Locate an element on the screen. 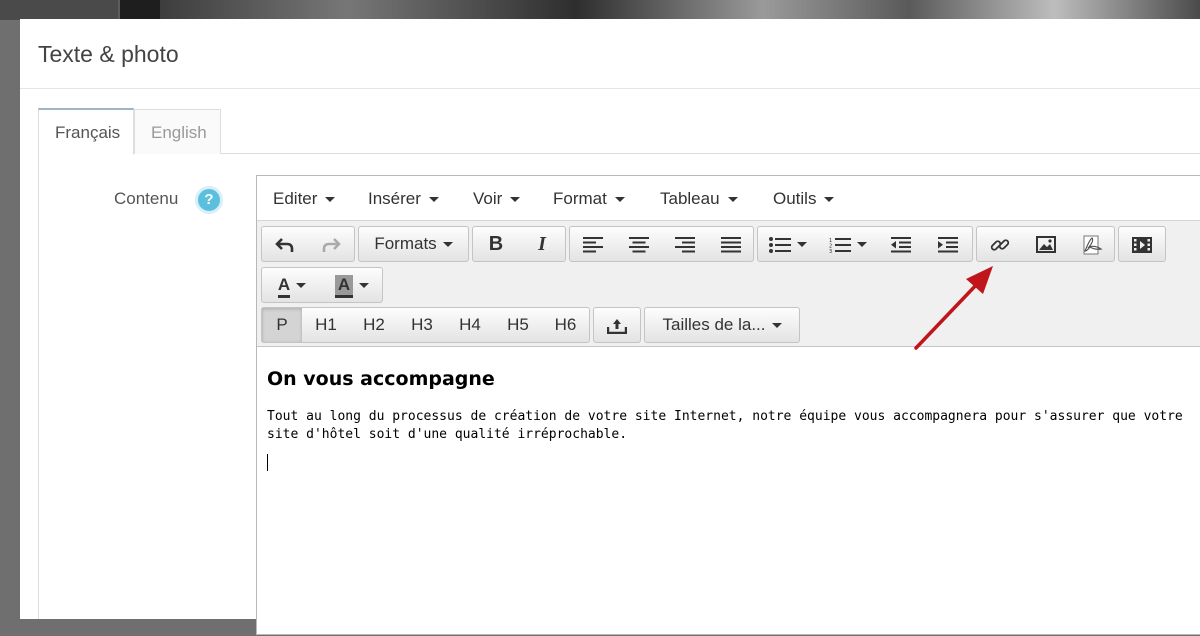 This screenshot has width=1200, height=636. numbered-list-button: 123 is located at coordinates (848, 244).